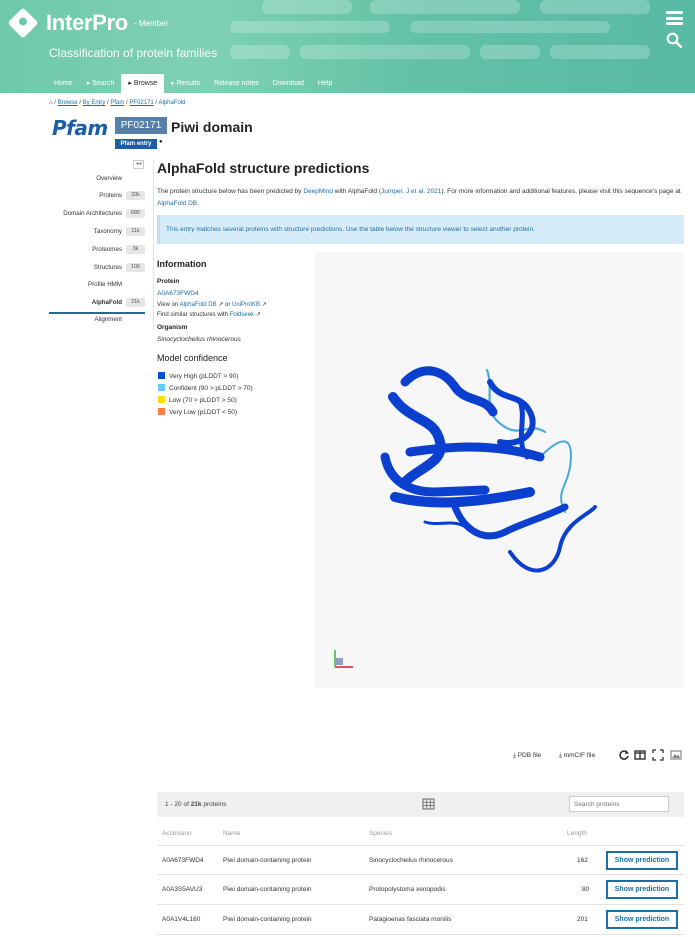 The image size is (695, 937). Describe the element at coordinates (172, 103) in the screenshot. I see `breadcrumb-current: AlphaFold` at that location.